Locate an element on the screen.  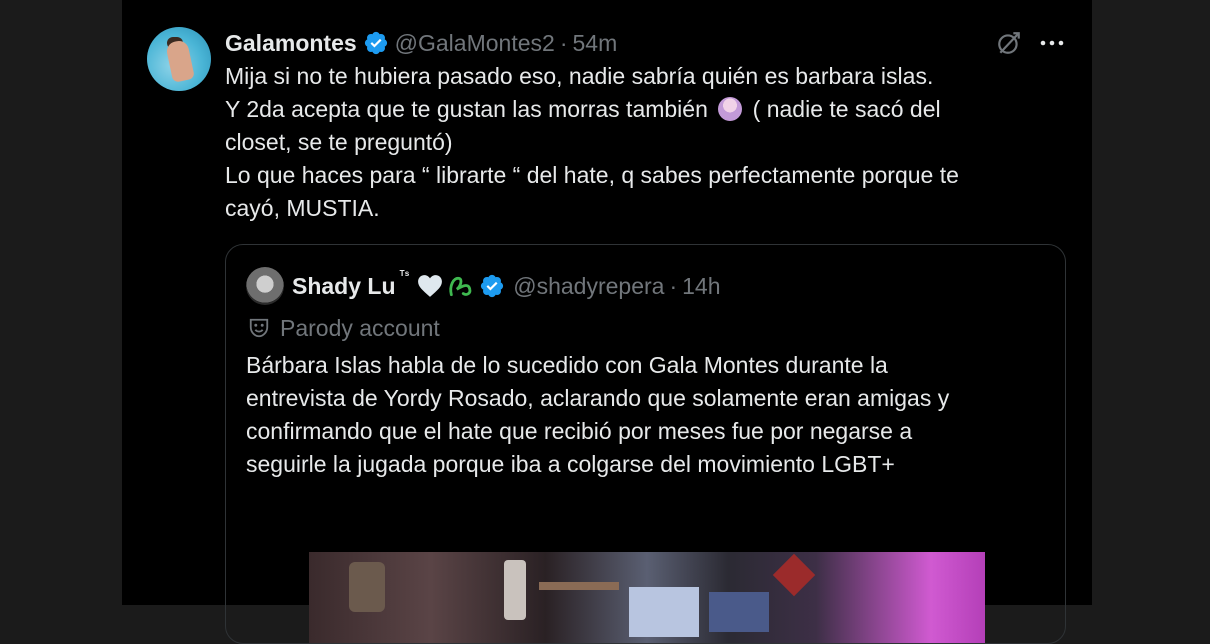
media-lamp is located at coordinates (515, 590).